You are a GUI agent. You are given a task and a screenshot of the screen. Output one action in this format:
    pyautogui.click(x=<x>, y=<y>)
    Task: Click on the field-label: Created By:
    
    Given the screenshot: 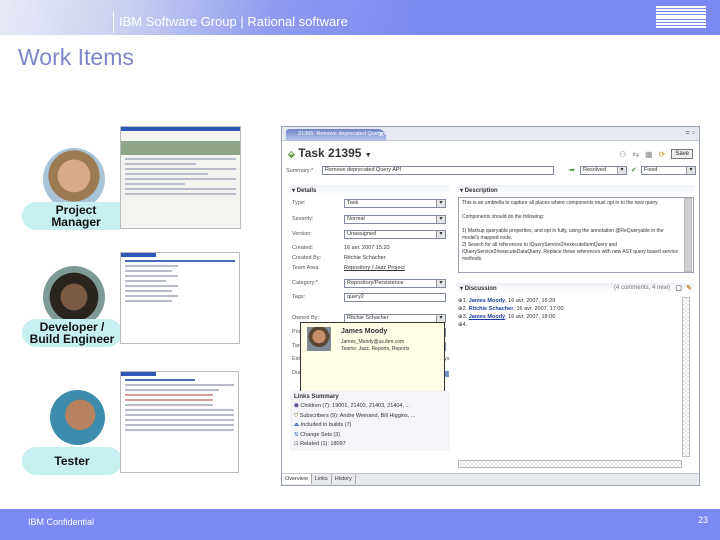 What is the action you would take?
    pyautogui.click(x=307, y=258)
    